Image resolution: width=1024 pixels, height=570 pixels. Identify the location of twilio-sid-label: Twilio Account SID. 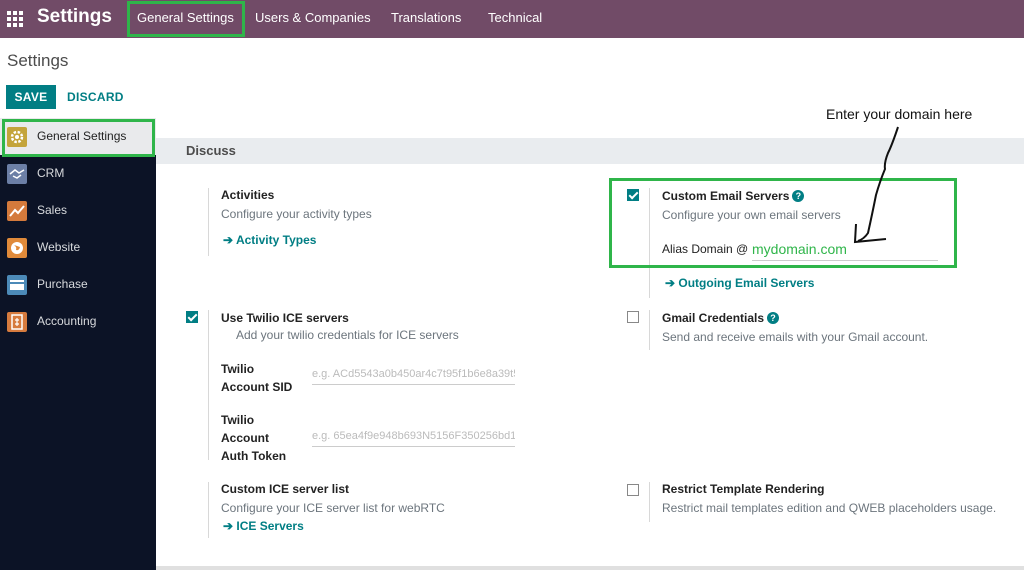
(256, 378).